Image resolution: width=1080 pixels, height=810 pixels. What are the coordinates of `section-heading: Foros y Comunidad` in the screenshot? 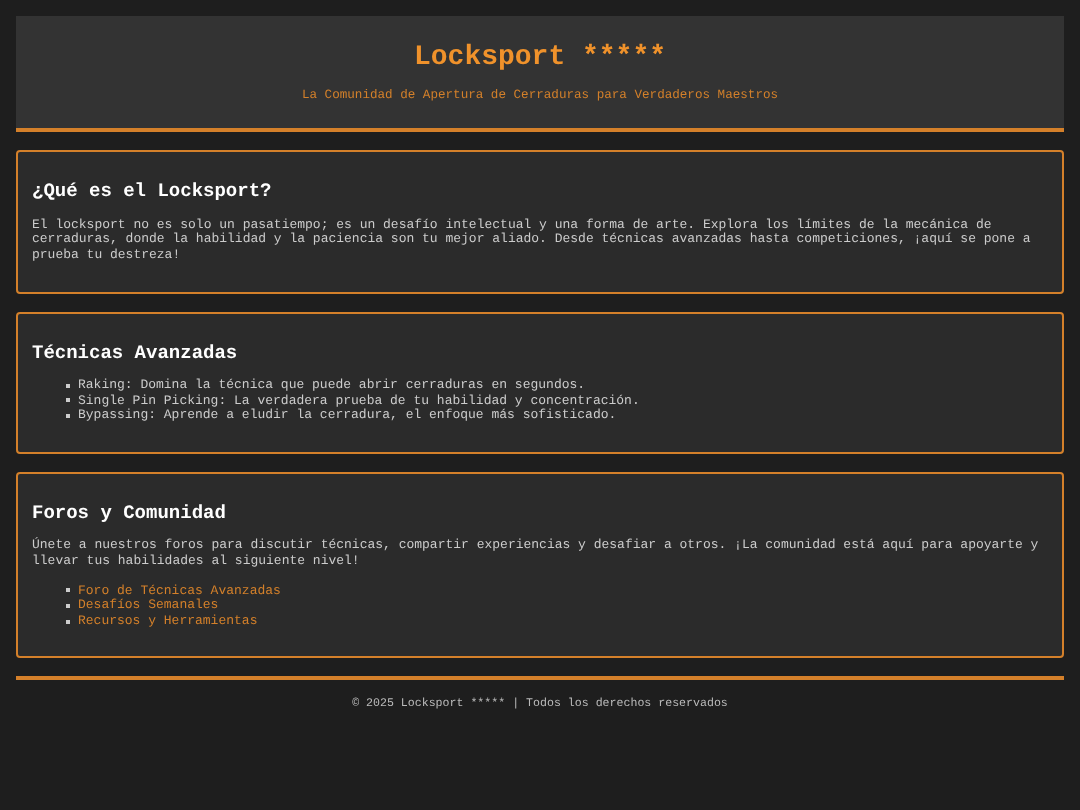 It's located at (130, 513).